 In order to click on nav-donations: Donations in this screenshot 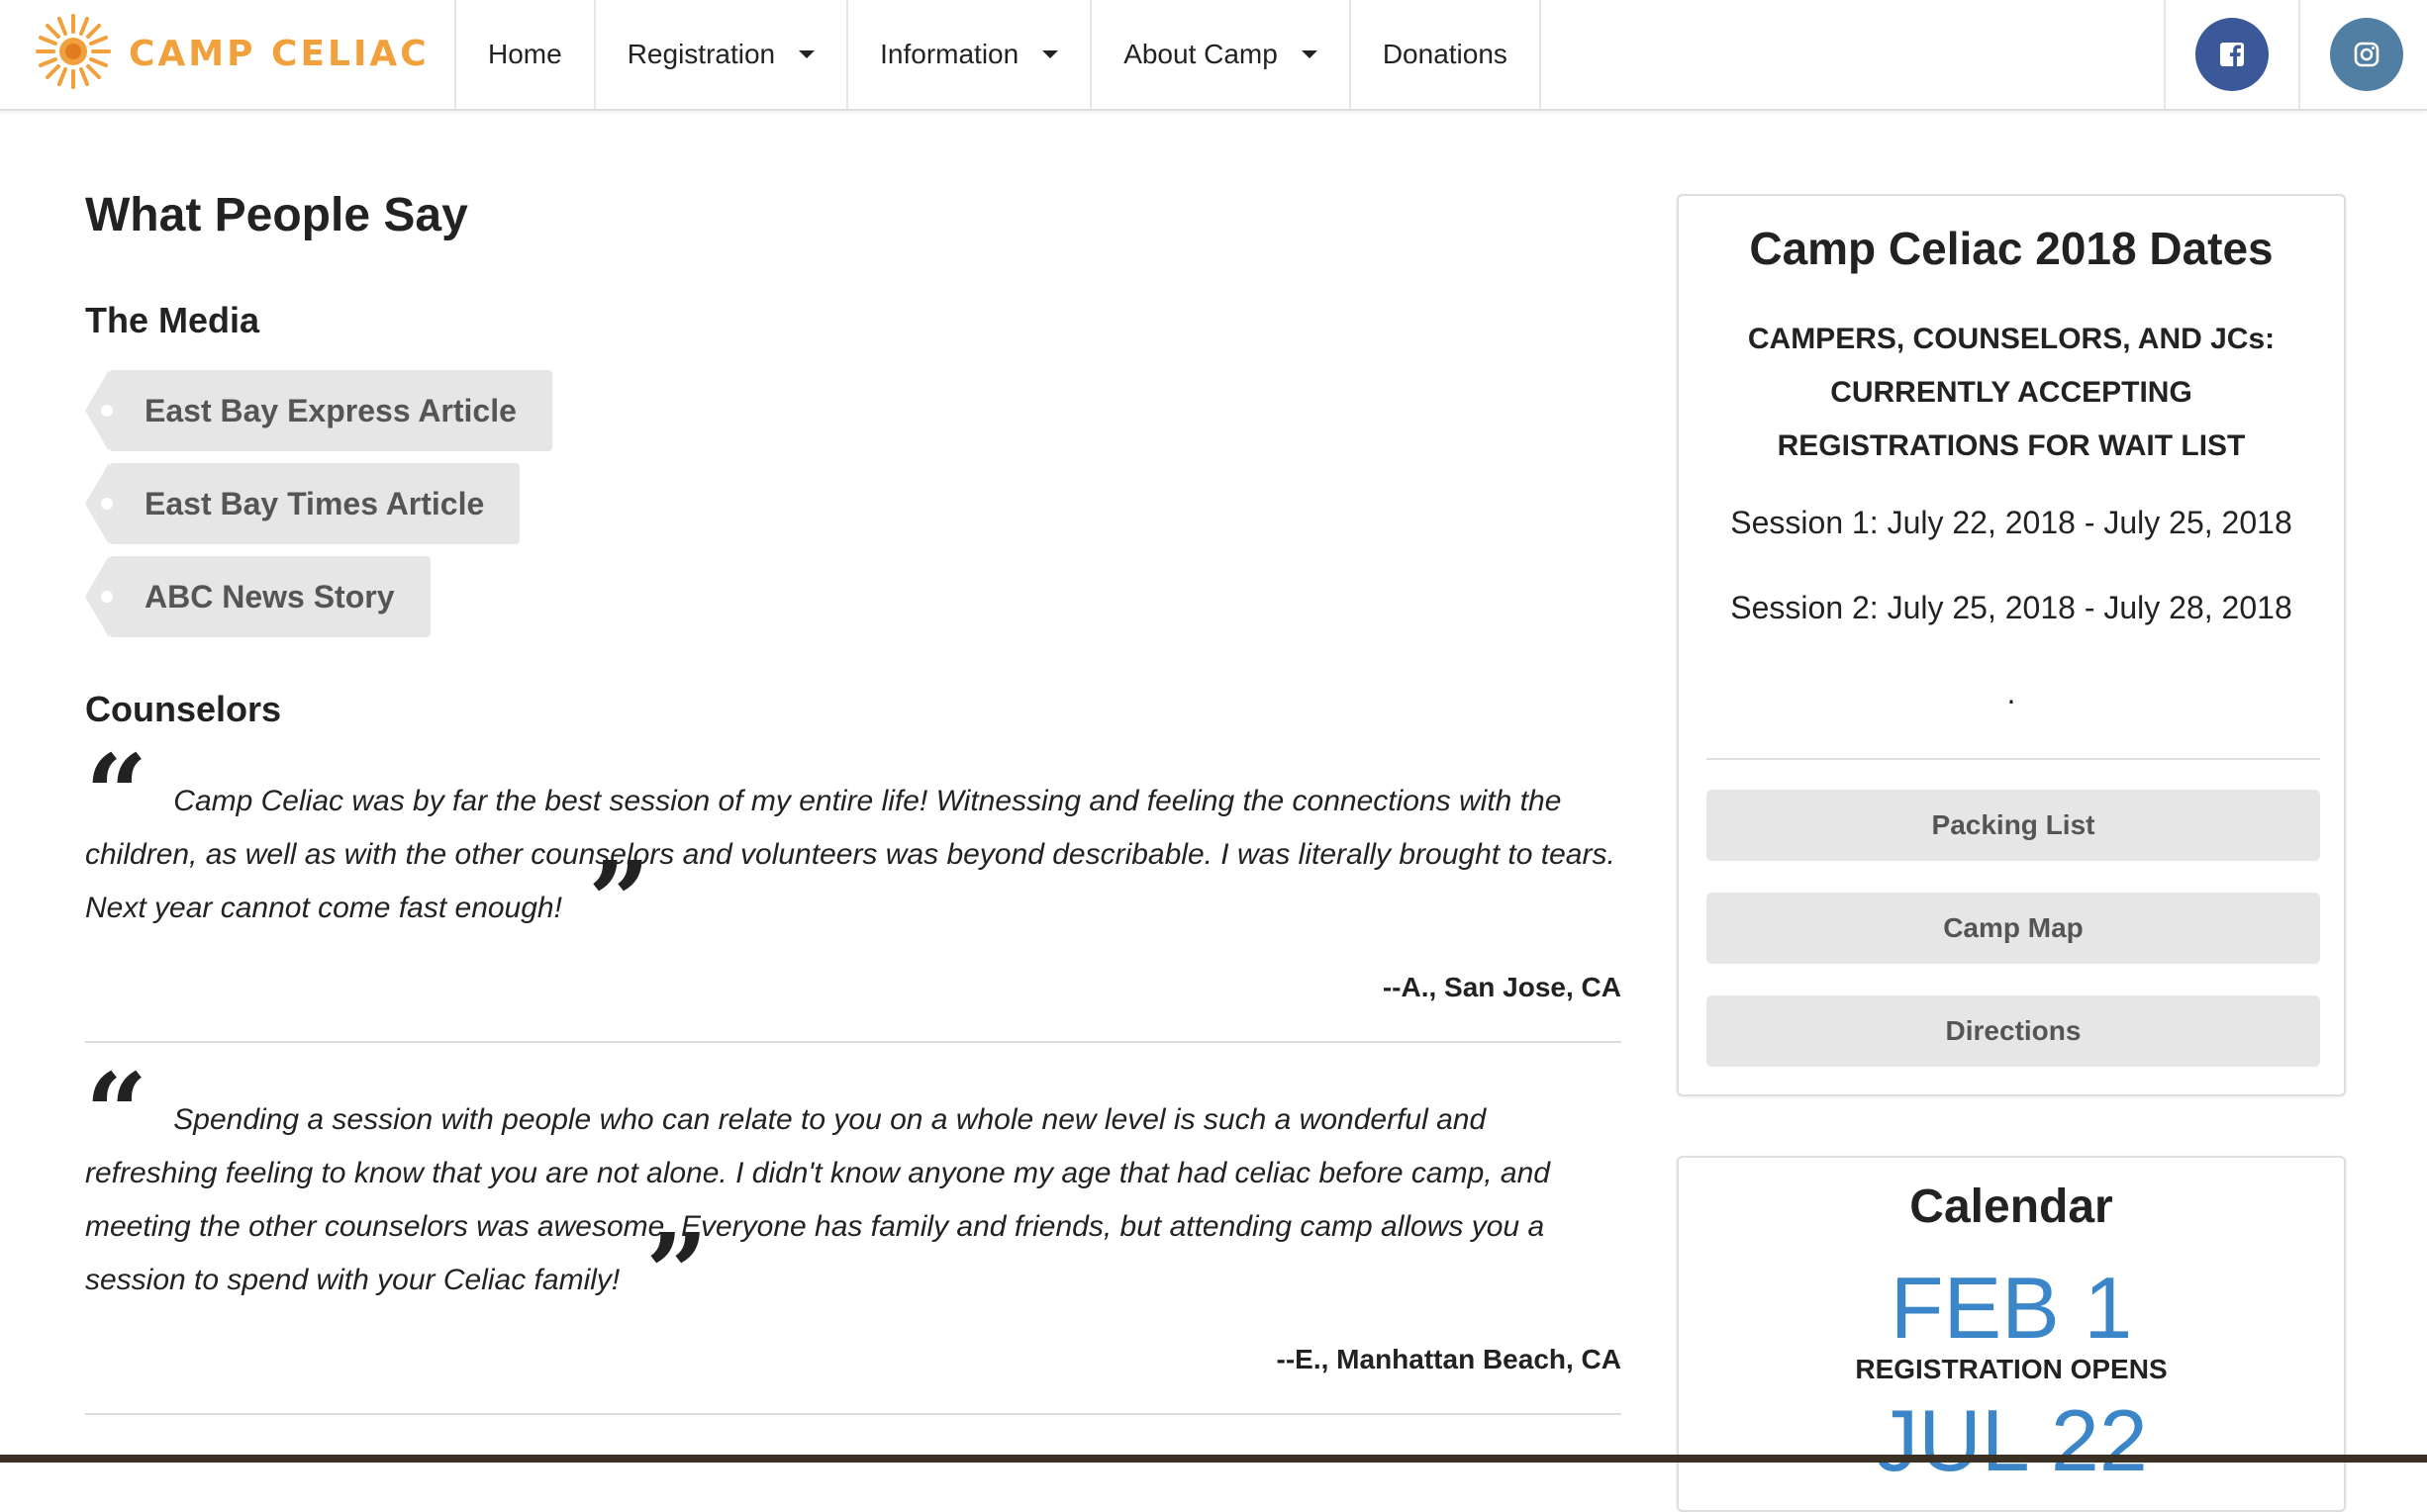, I will do `click(1444, 55)`.